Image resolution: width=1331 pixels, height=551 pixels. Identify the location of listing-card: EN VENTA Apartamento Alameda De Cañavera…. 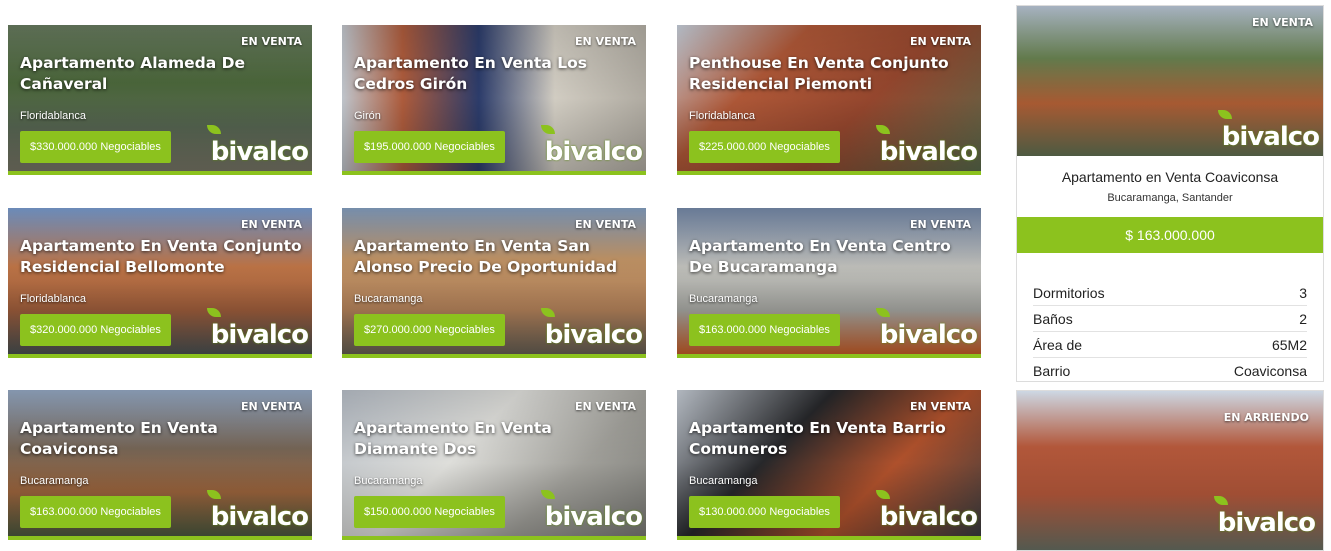
(160, 100).